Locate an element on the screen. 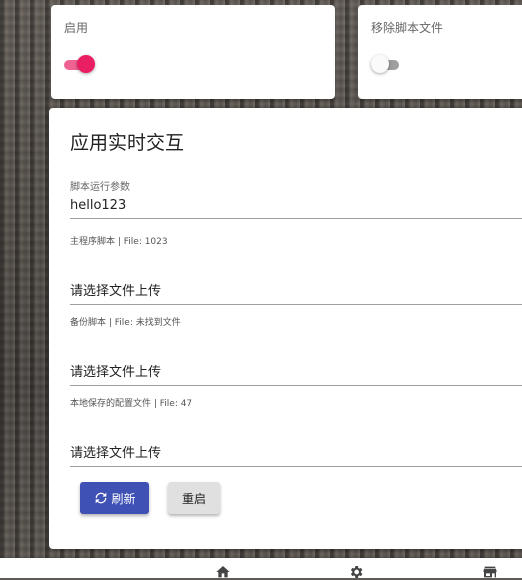 This screenshot has height=580, width=522. run-param-field: 脚本运行参数 hello123 is located at coordinates (296, 198).